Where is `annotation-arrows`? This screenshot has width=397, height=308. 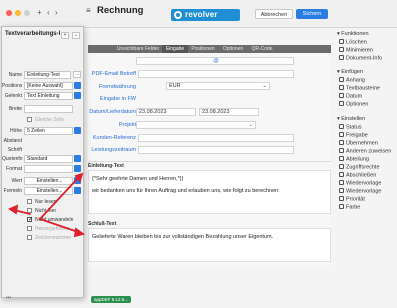 annotation-arrows is located at coordinates (47, 205).